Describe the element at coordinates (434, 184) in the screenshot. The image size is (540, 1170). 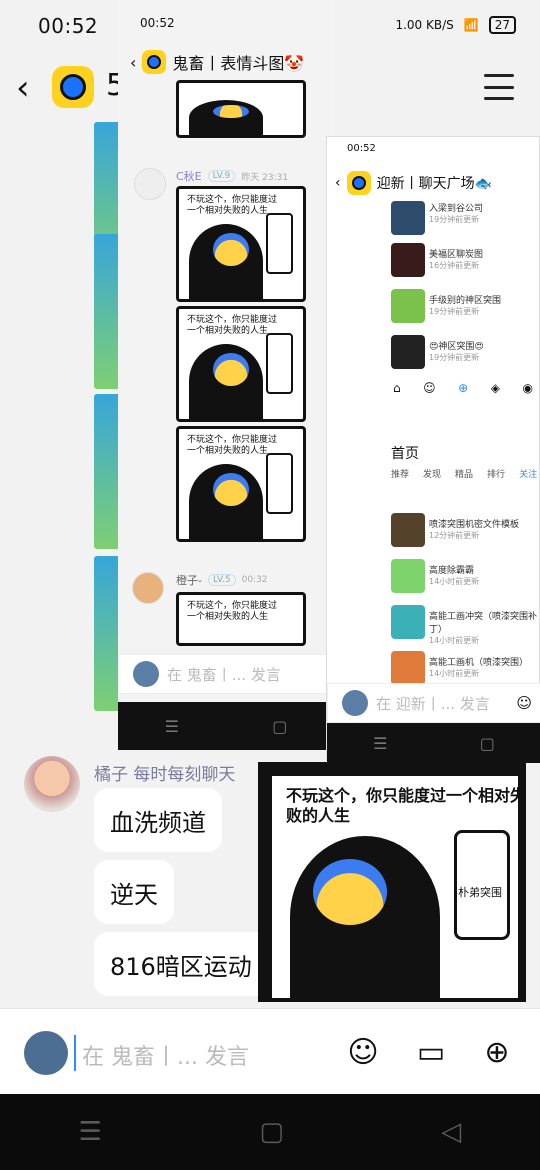
I see `w2-title: 迎新丨聊天广场🐟` at that location.